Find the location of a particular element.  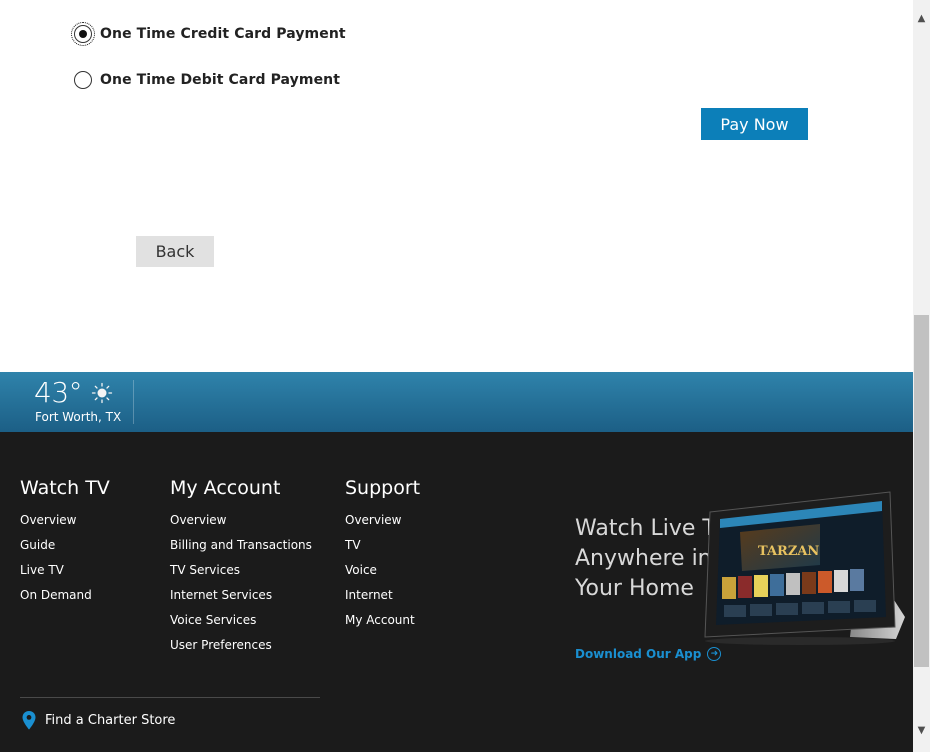

download-app-link: Download Our App ➜ is located at coordinates (648, 654).